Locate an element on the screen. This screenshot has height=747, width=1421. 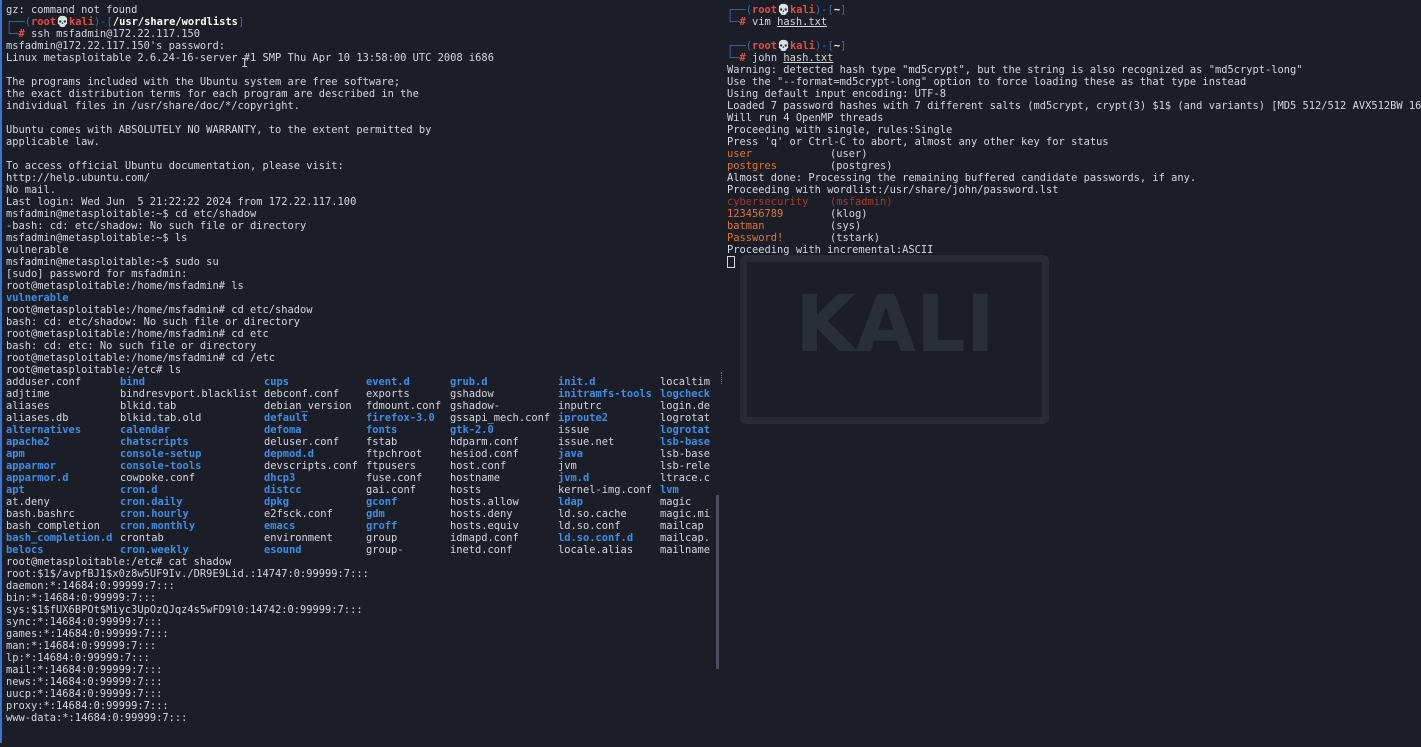
shadow-line: daemon:*:14684:0:99999:7::: is located at coordinates (90, 586).